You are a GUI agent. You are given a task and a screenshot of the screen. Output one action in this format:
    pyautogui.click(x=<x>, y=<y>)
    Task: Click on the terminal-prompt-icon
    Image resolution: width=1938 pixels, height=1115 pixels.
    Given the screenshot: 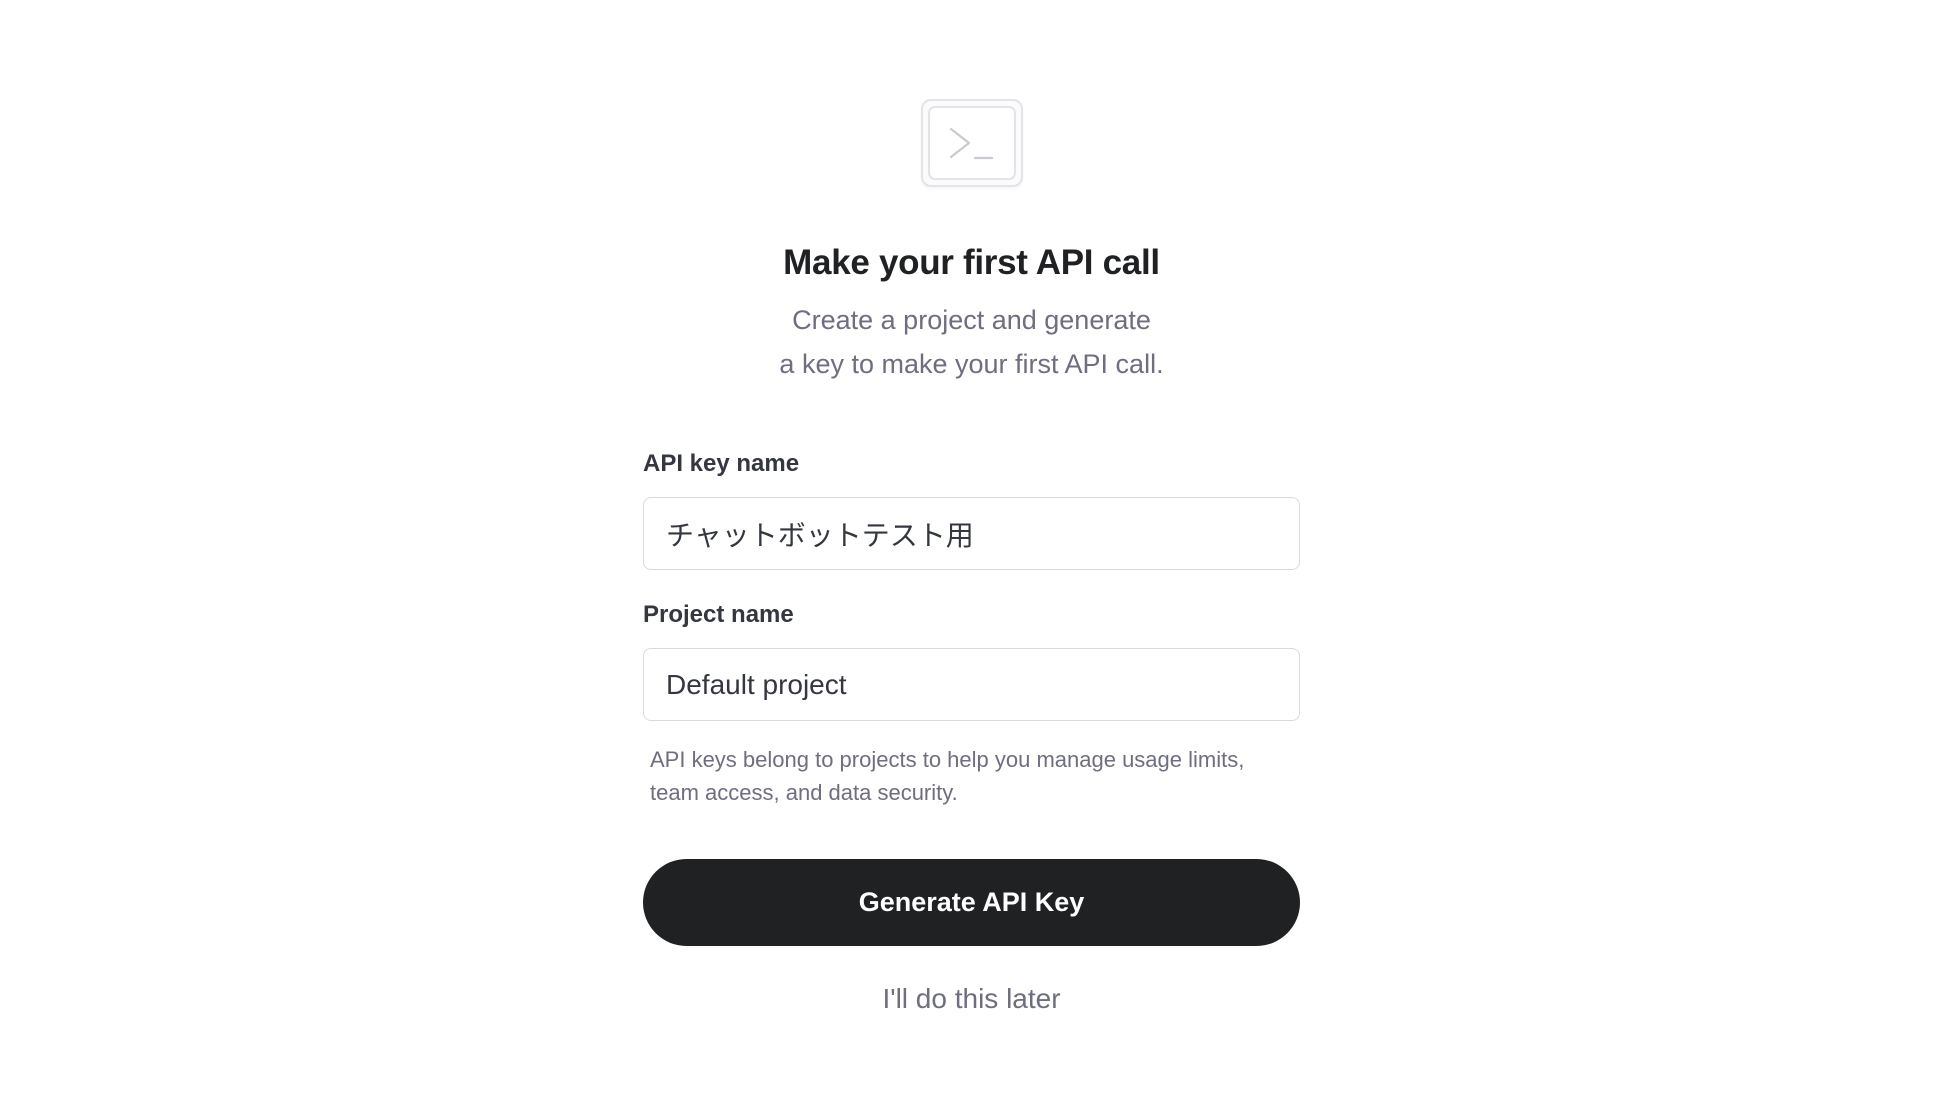 What is the action you would take?
    pyautogui.click(x=971, y=143)
    